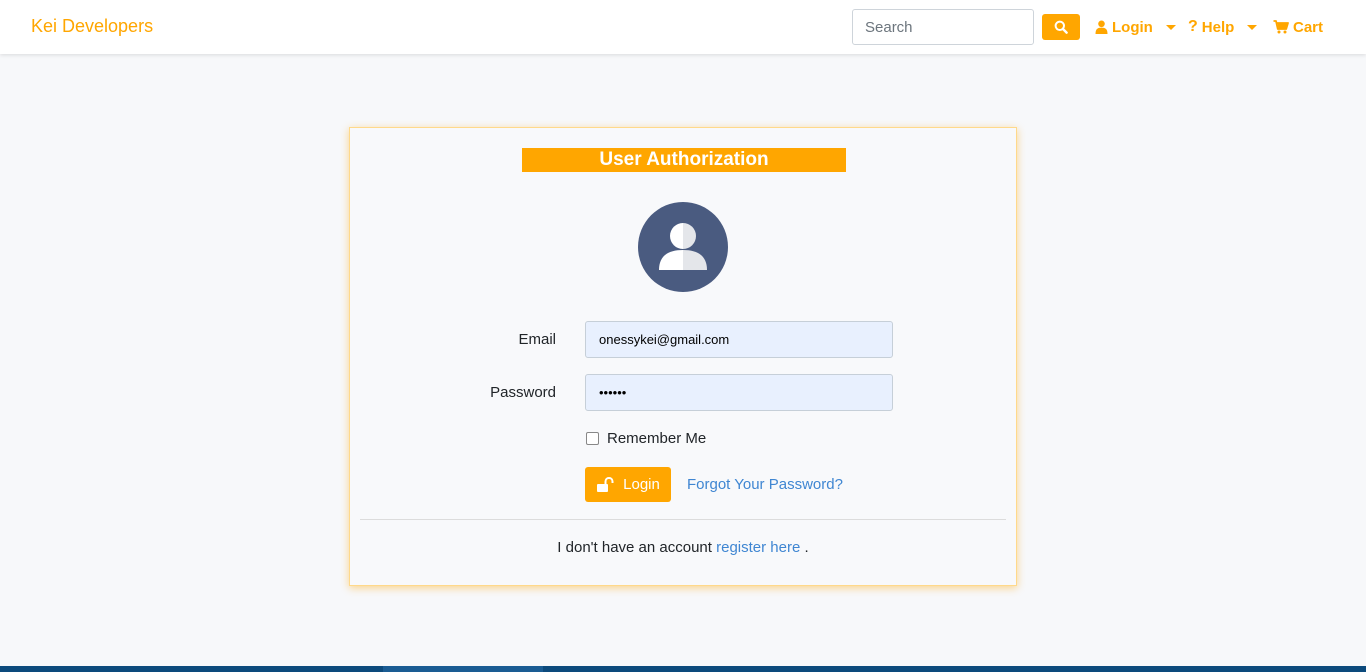 The height and width of the screenshot is (672, 1366). Describe the element at coordinates (1193, 26) in the screenshot. I see `question-icon: ?` at that location.